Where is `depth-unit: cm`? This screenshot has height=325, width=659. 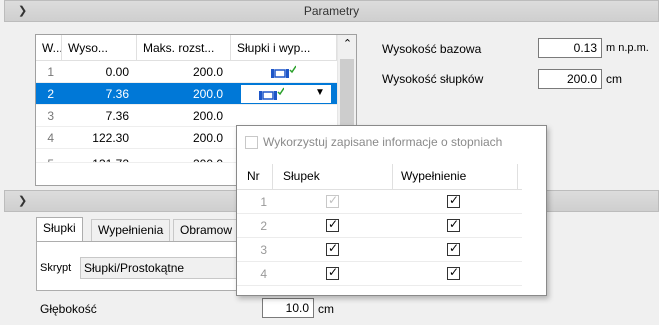 depth-unit: cm is located at coordinates (326, 309).